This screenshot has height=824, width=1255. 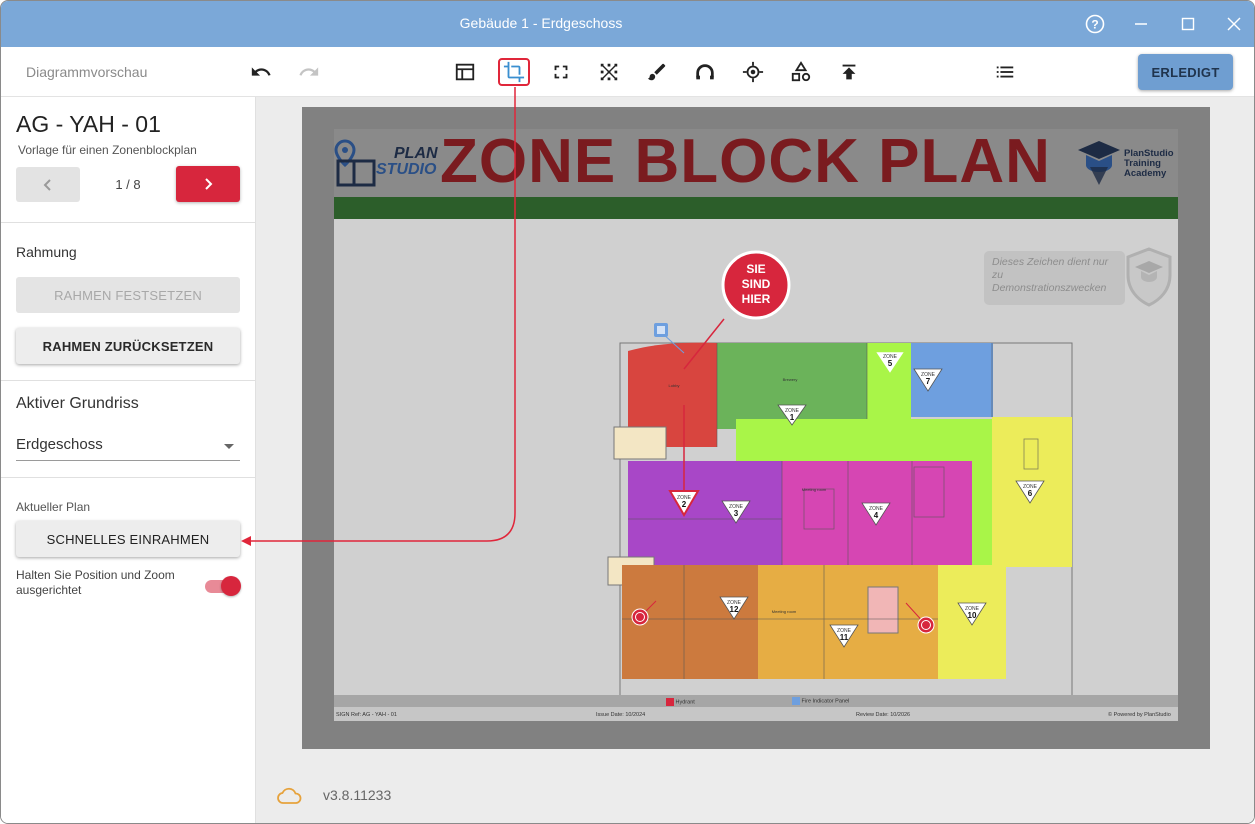 What do you see at coordinates (876, 515) in the screenshot?
I see `svg-text: 4` at bounding box center [876, 515].